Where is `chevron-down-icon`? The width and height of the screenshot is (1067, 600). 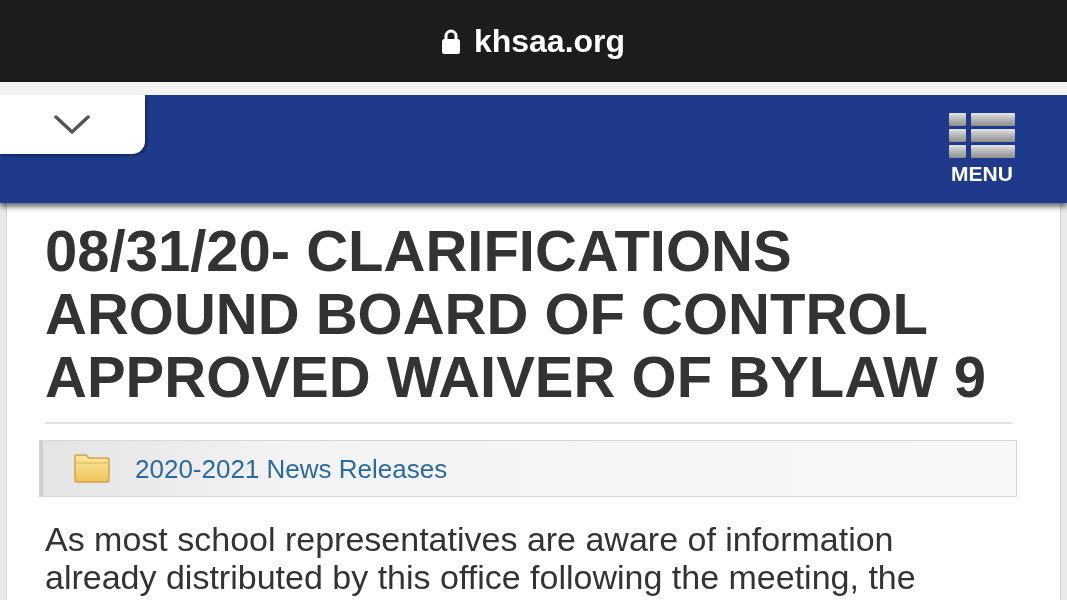
chevron-down-icon is located at coordinates (71, 124).